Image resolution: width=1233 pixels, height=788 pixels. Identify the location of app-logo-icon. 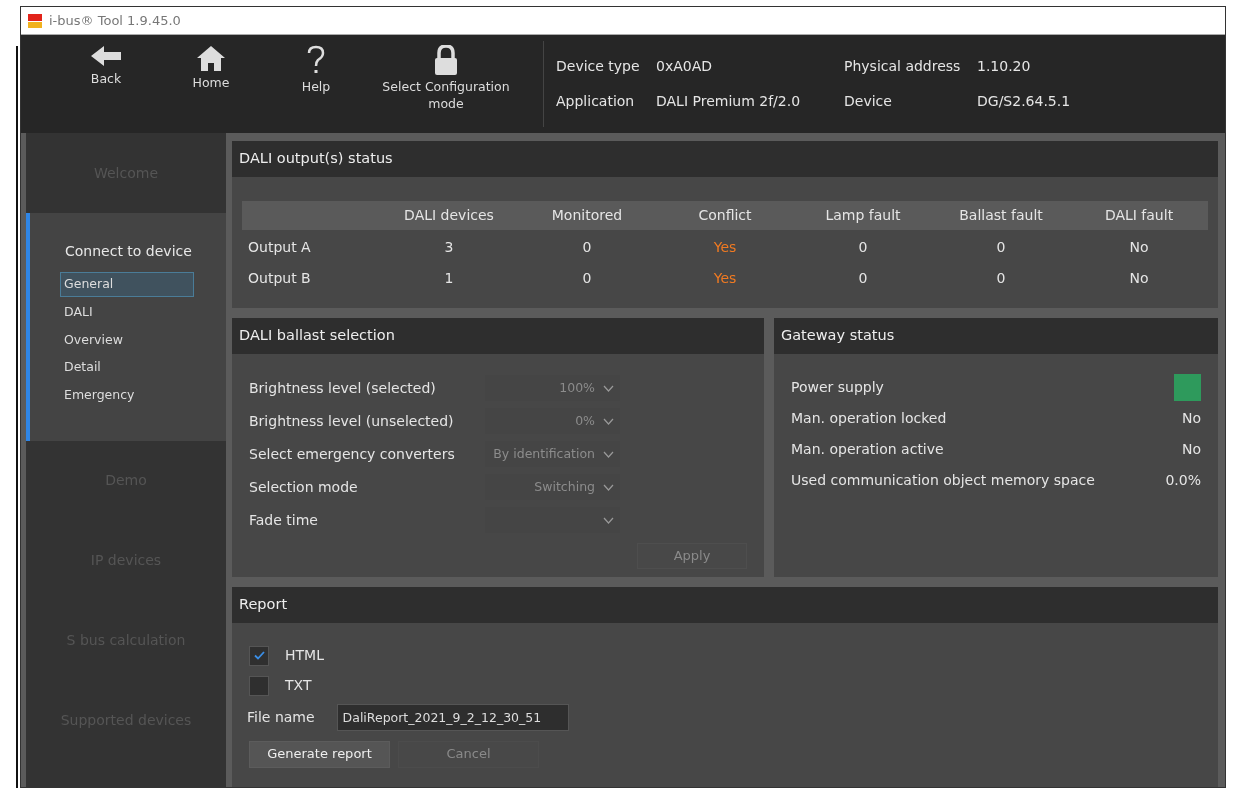
(35, 20).